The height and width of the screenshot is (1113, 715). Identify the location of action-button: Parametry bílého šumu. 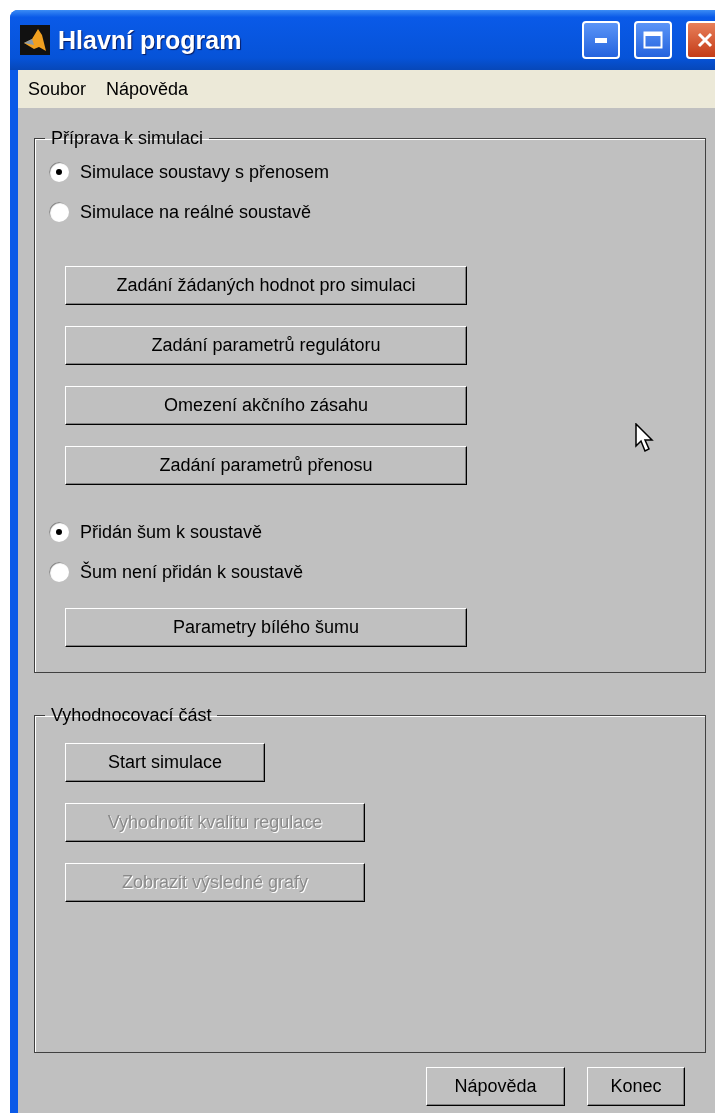
(266, 627).